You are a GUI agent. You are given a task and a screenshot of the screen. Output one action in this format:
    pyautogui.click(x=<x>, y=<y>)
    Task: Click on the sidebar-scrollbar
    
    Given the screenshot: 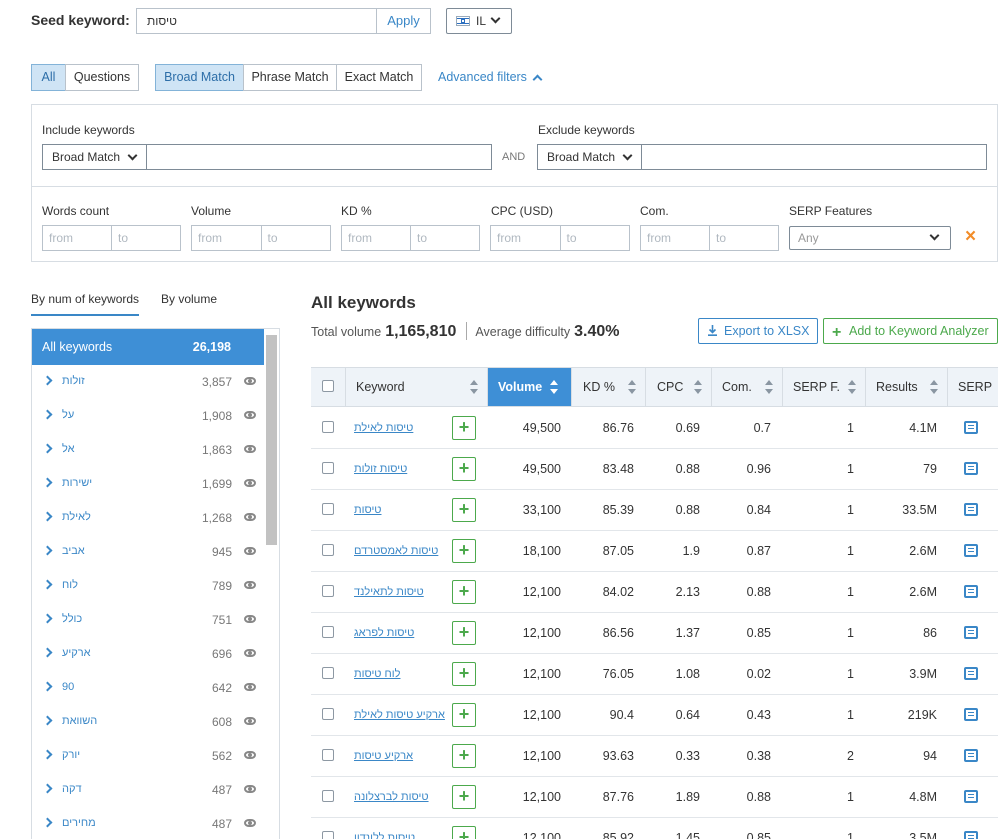 What is the action you would take?
    pyautogui.click(x=271, y=440)
    